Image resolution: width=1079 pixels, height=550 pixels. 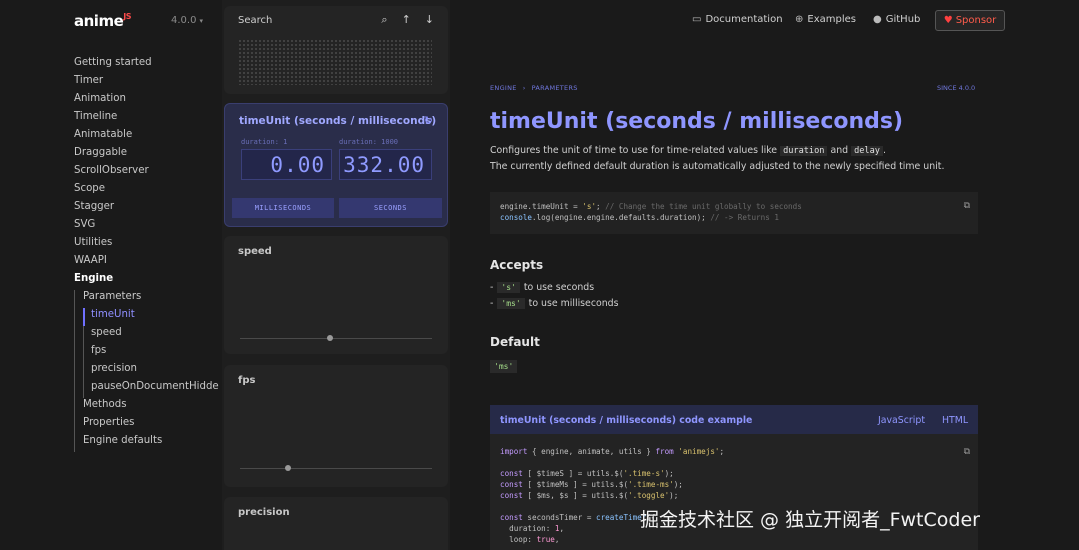 I want to click on default-value: 'ms', so click(x=504, y=366).